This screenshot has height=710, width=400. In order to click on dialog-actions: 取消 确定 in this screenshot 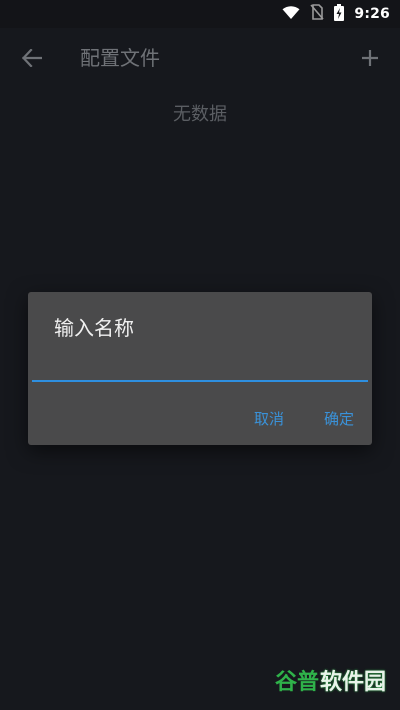, I will do `click(304, 419)`.